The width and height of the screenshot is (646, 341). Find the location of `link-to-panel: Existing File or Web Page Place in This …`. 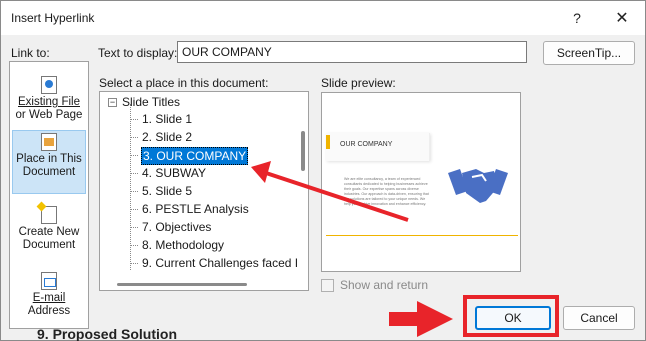

link-to-panel: Existing File or Web Page Place in This … is located at coordinates (49, 195).